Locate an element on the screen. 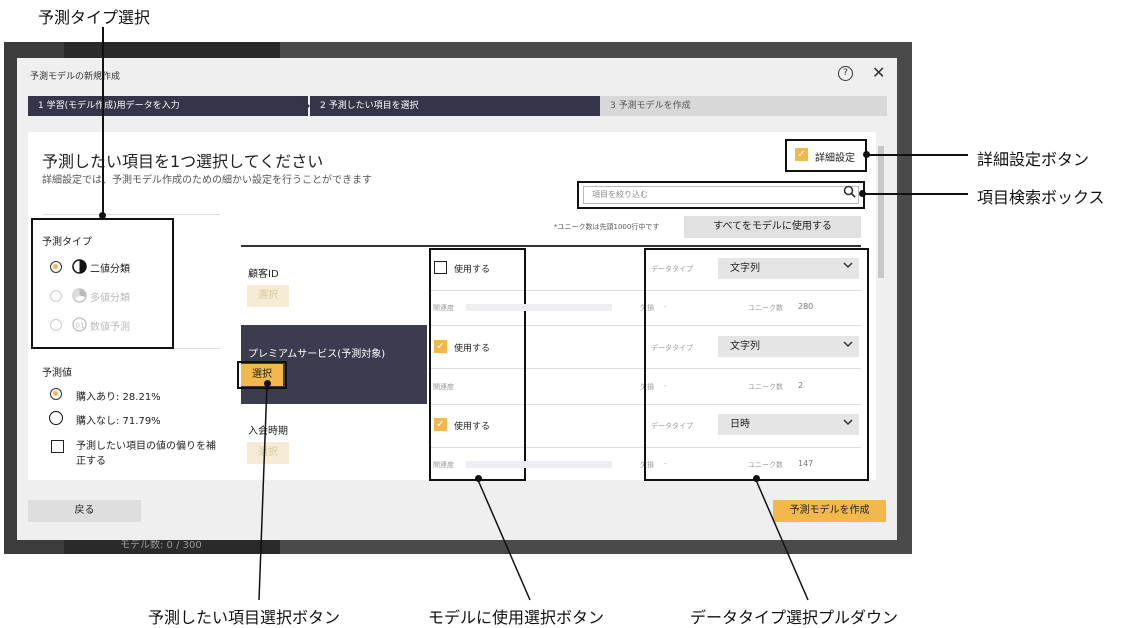 The width and height of the screenshot is (1130, 628). use-all-button: すべてをモデルに使用する is located at coordinates (772, 227).